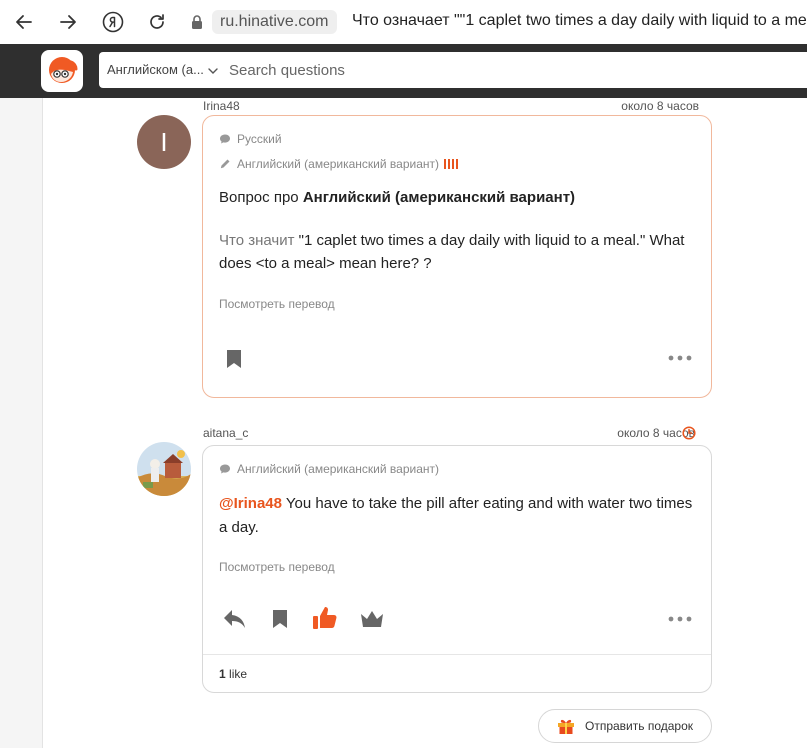  I want to click on search-input, so click(509, 70).